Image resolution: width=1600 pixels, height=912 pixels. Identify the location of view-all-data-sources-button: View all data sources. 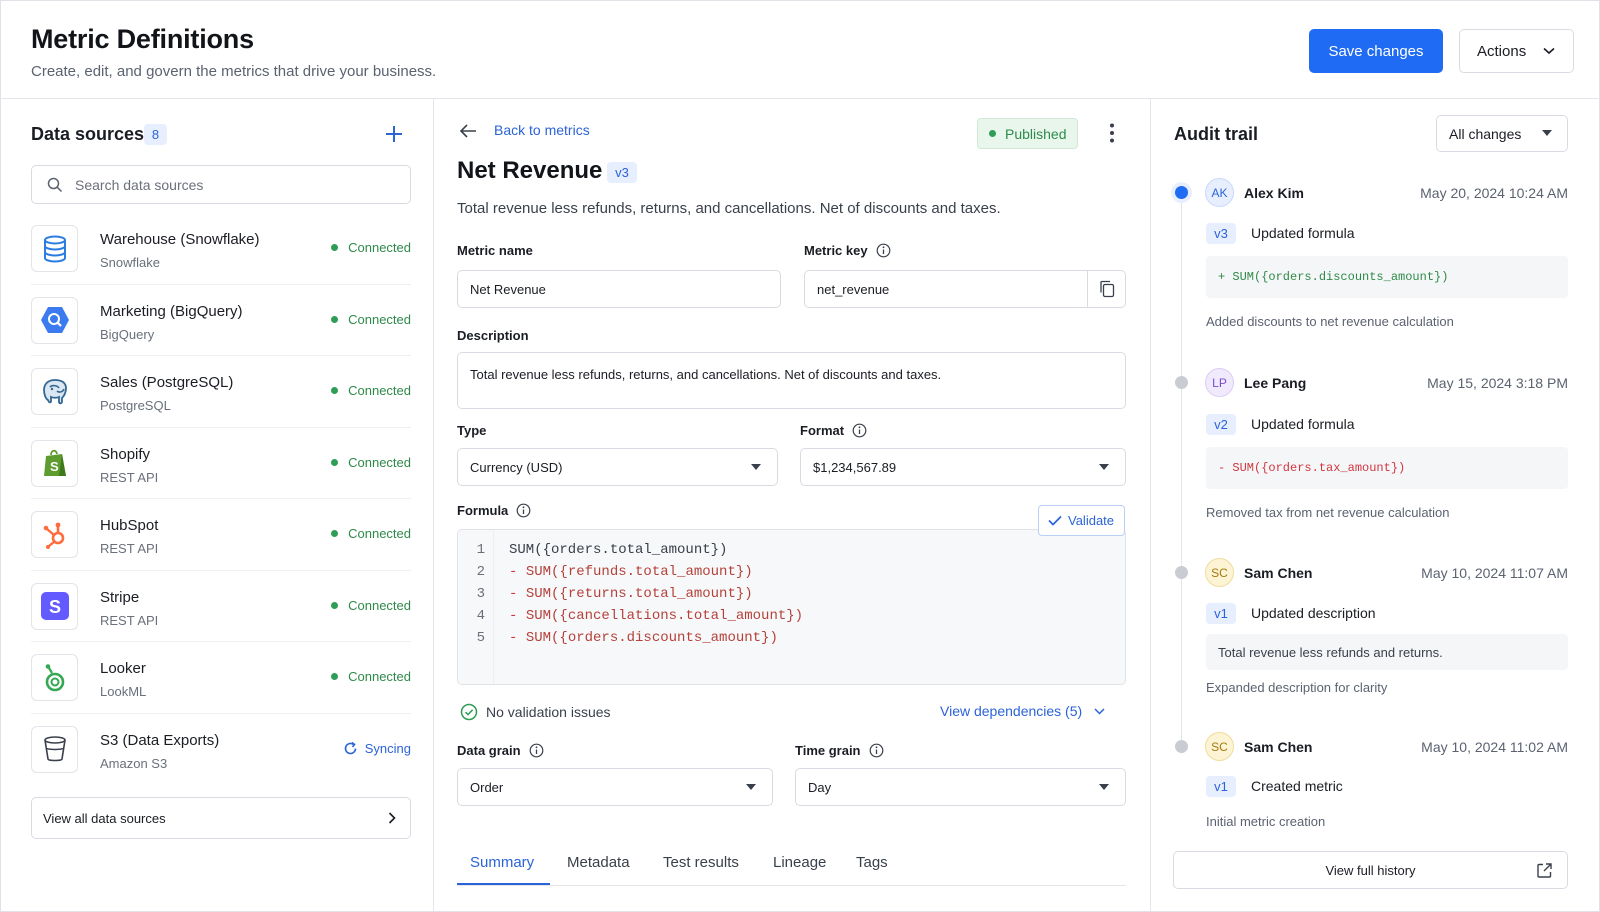
(221, 818).